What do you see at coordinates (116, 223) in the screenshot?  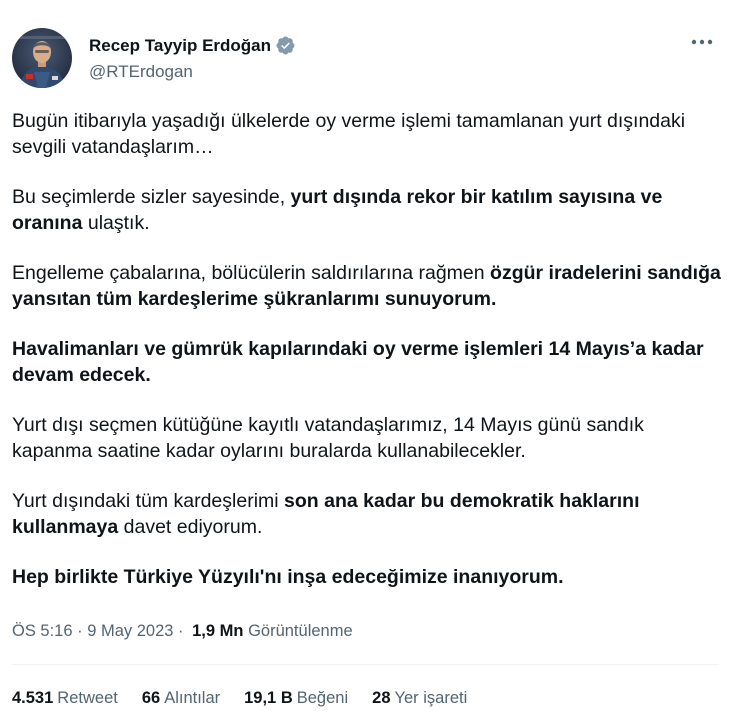 I see `text-span: ulaştık.` at bounding box center [116, 223].